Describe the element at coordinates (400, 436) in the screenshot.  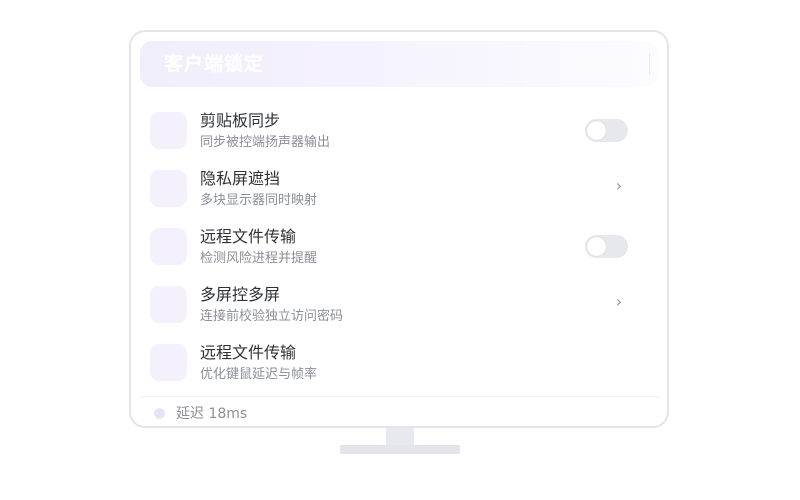
I see `monitor-stand-neck` at that location.